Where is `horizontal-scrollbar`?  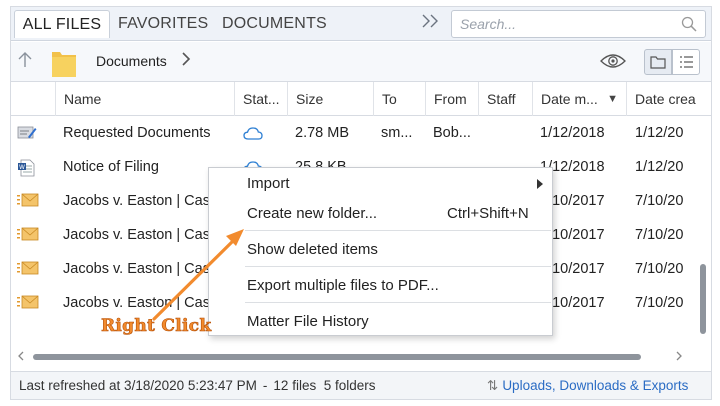
horizontal-scrollbar is located at coordinates (361, 357).